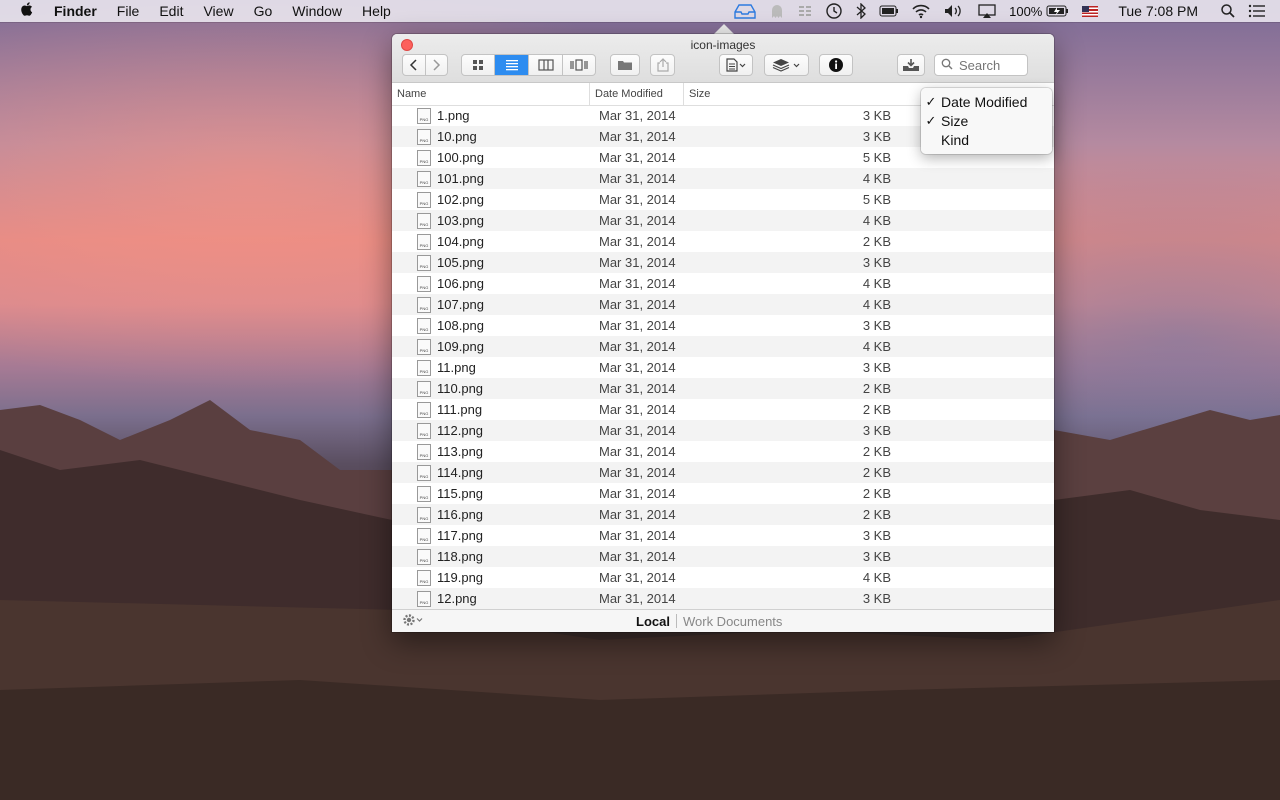 This screenshot has width=1280, height=800. I want to click on menu-edit: Edit, so click(171, 11).